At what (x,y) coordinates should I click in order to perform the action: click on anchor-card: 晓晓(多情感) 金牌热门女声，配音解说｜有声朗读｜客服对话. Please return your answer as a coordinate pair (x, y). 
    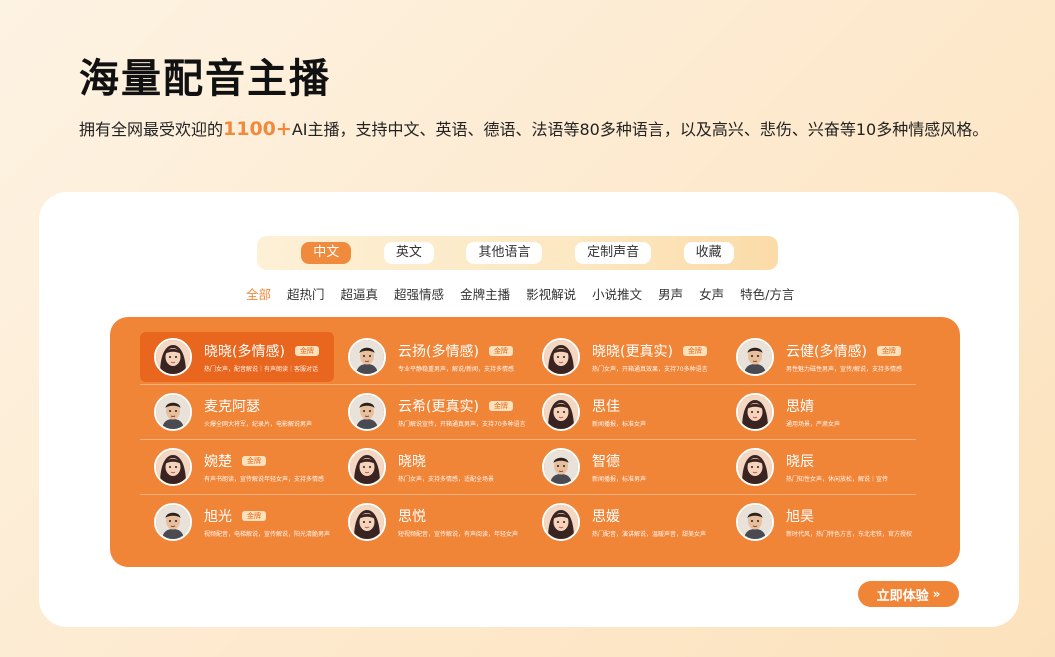
    Looking at the image, I should click on (237, 357).